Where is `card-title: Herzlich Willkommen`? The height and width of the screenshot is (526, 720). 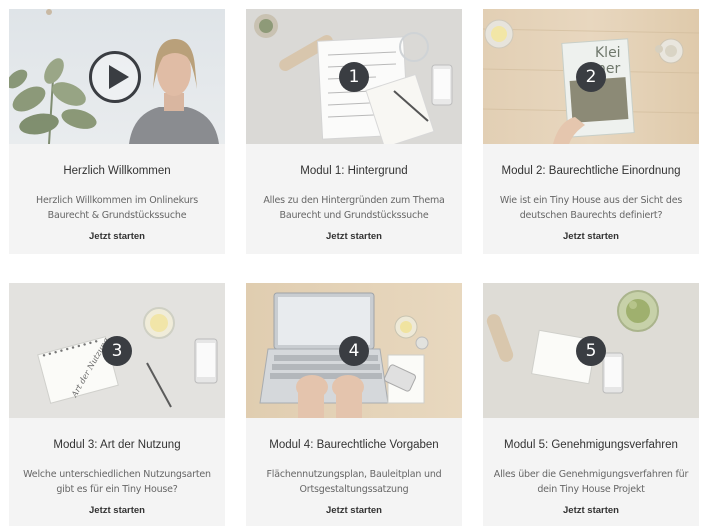
card-title: Herzlich Willkommen is located at coordinates (117, 171).